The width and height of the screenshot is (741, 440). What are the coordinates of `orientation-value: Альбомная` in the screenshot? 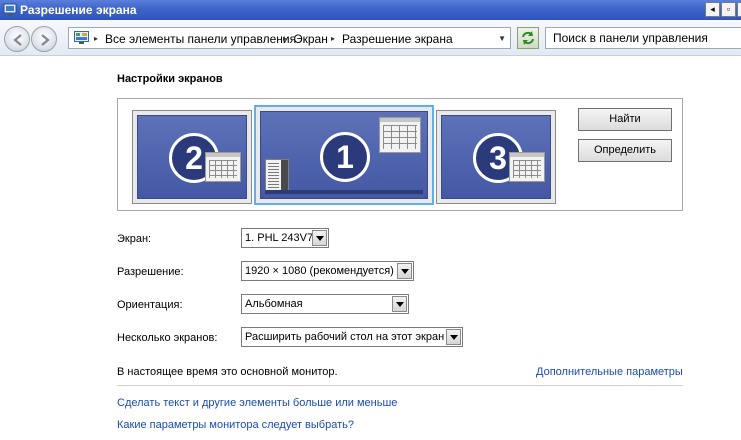 It's located at (274, 304).